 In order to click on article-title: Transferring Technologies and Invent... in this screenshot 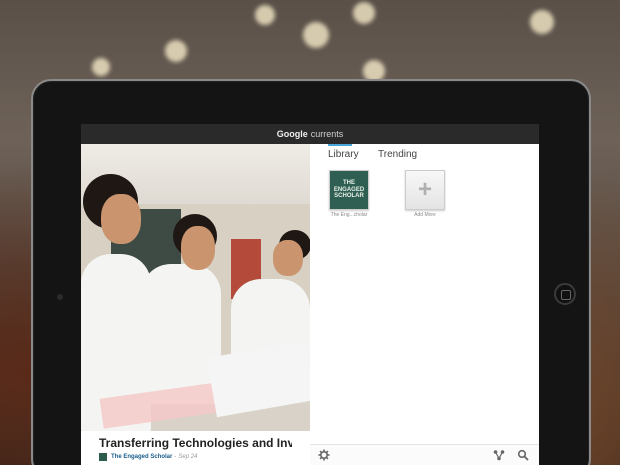, I will do `click(195, 443)`.